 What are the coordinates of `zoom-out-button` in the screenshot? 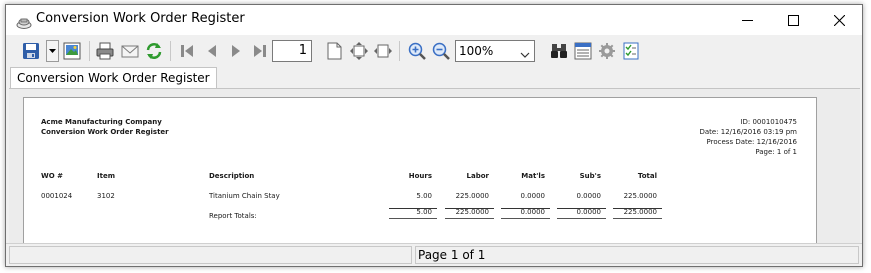 It's located at (441, 51).